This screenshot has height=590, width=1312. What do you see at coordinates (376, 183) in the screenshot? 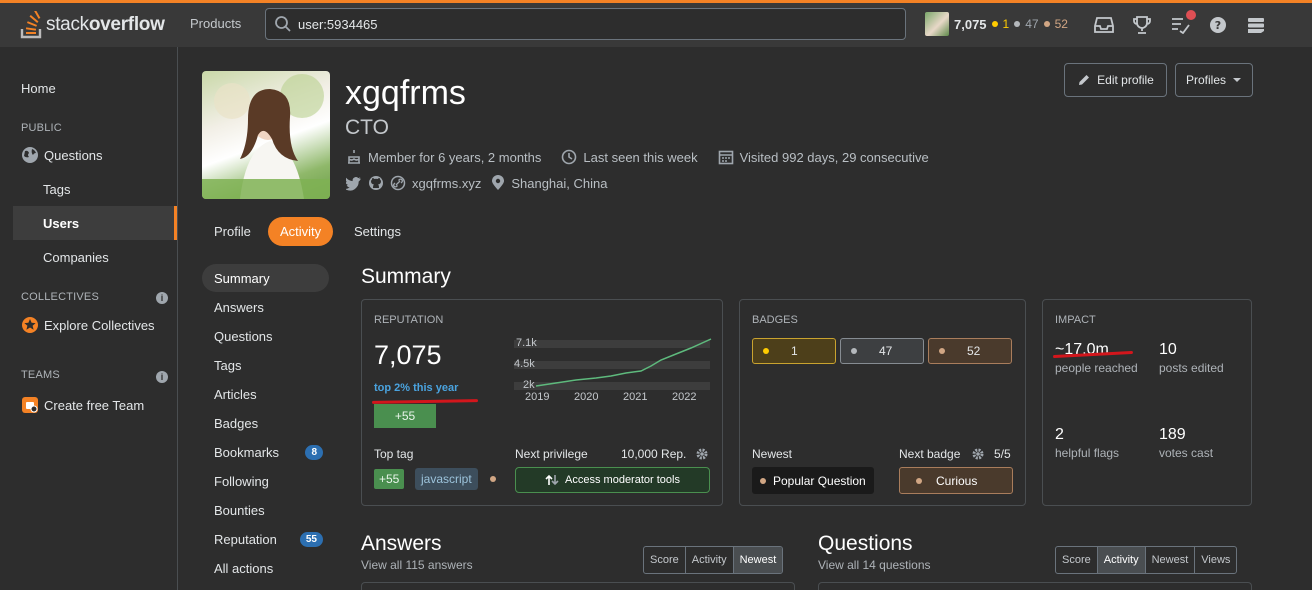
I see `github-icon` at bounding box center [376, 183].